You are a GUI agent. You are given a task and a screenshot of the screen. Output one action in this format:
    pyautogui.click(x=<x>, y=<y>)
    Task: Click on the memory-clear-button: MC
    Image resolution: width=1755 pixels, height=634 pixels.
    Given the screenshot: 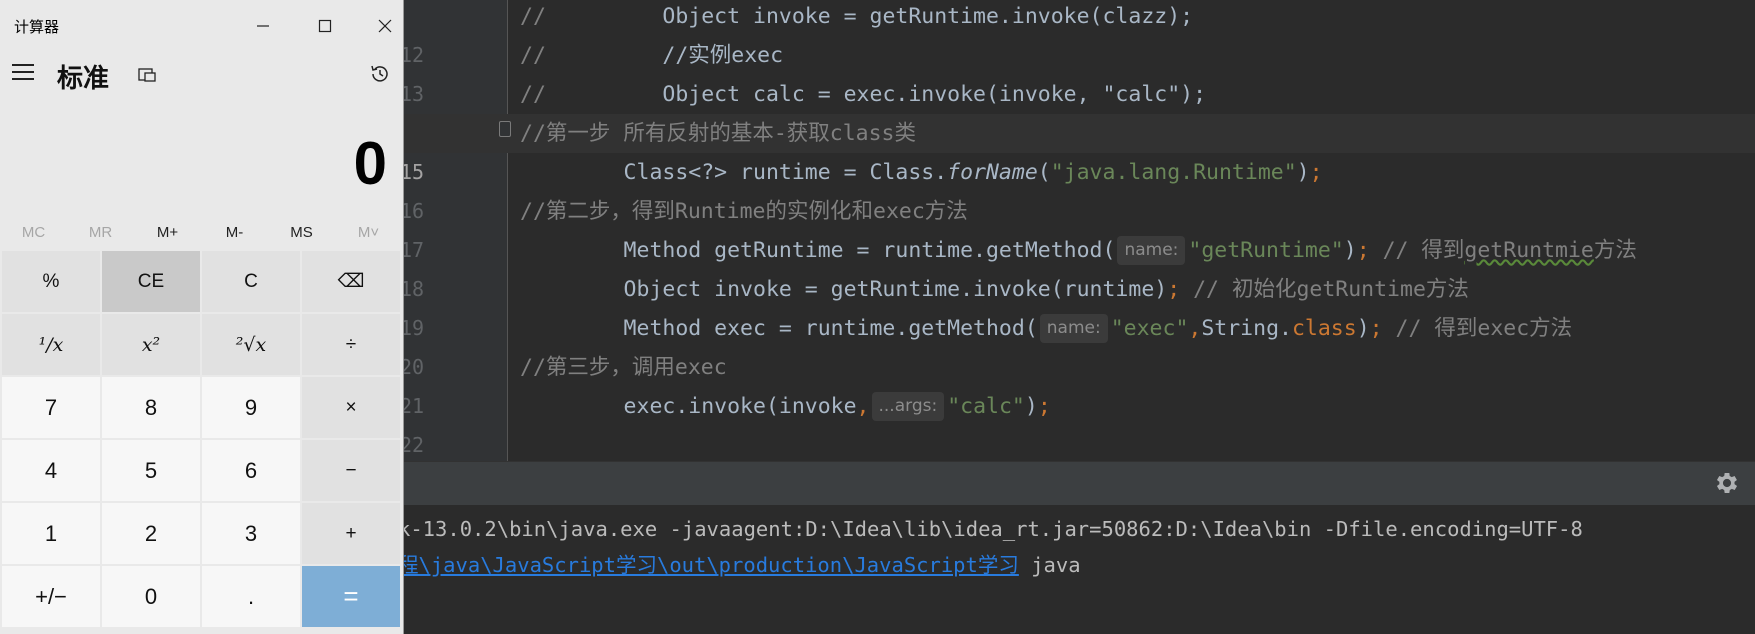 What is the action you would take?
    pyautogui.click(x=33, y=232)
    